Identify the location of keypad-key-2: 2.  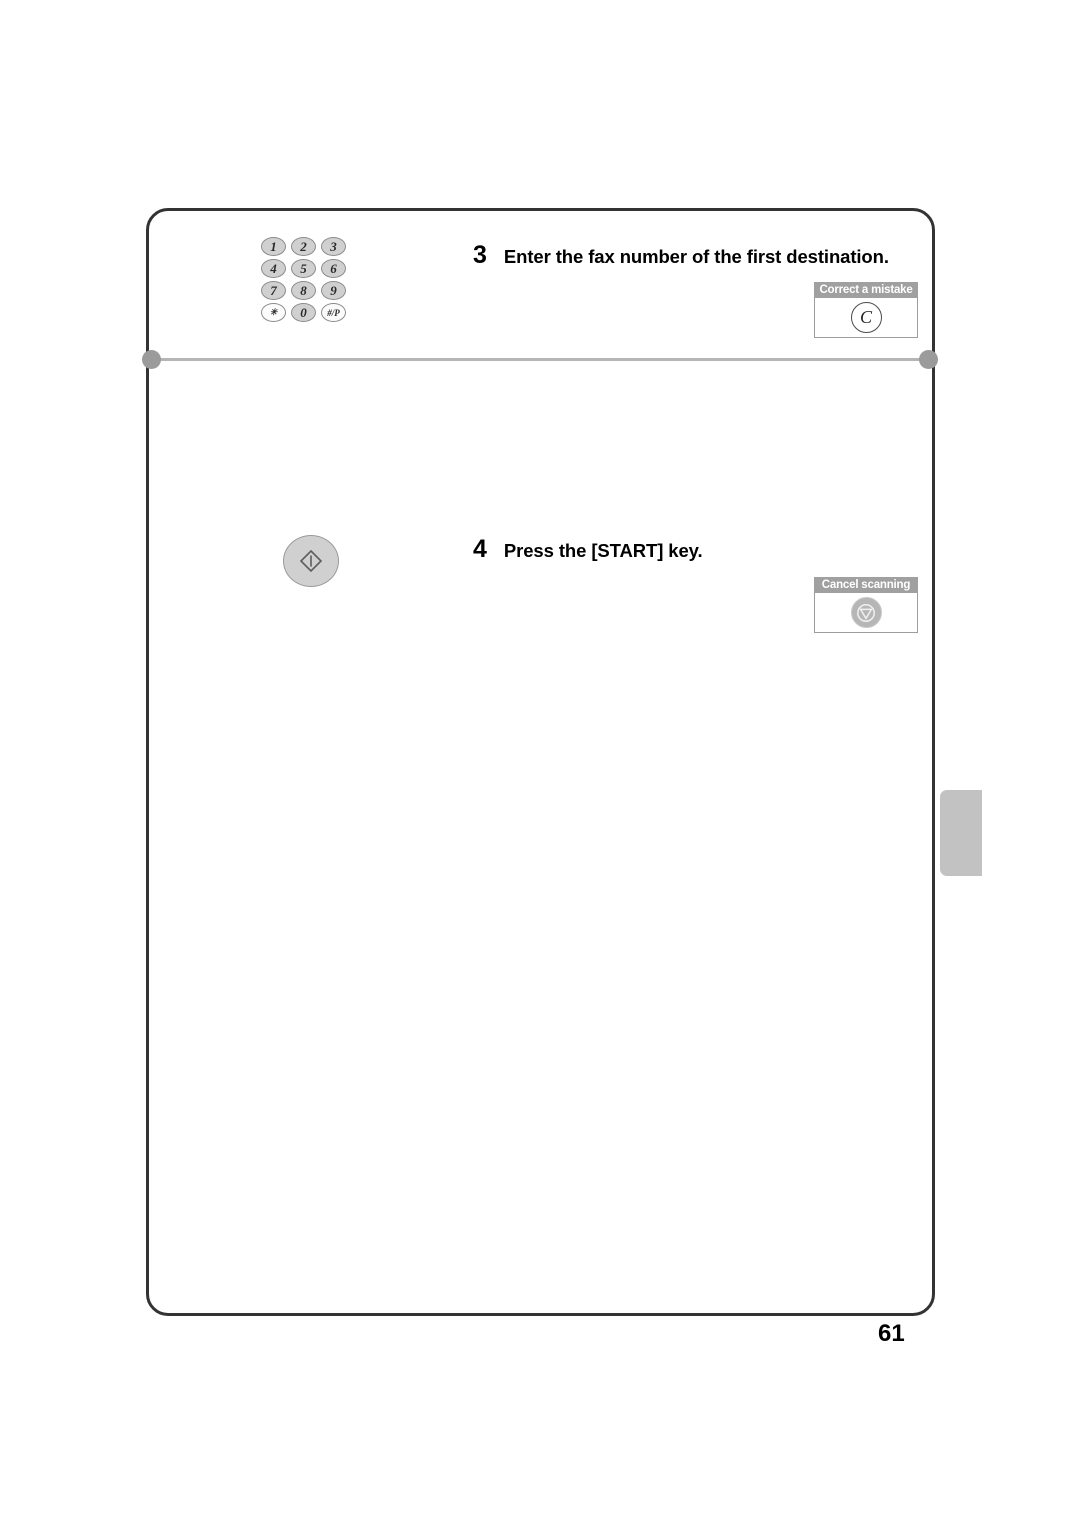
(303, 246).